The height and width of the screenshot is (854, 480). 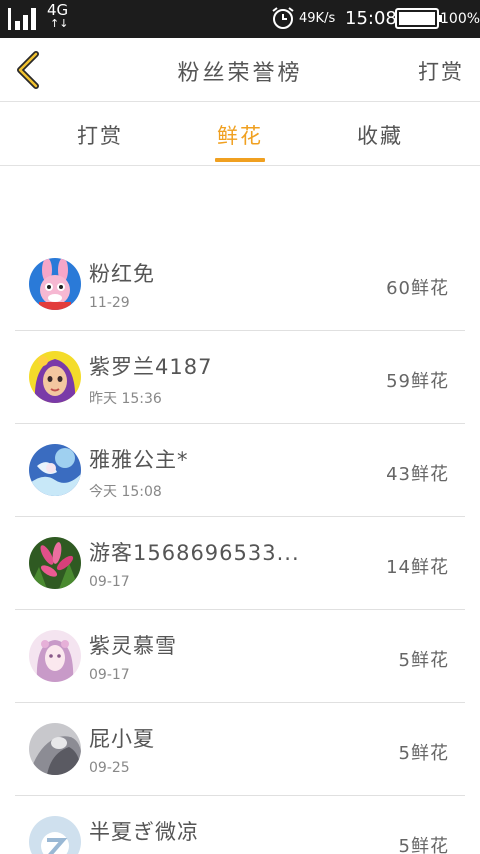 I want to click on list-item: 紫灵慕雪 09-17 5鲜花, so click(x=240, y=656).